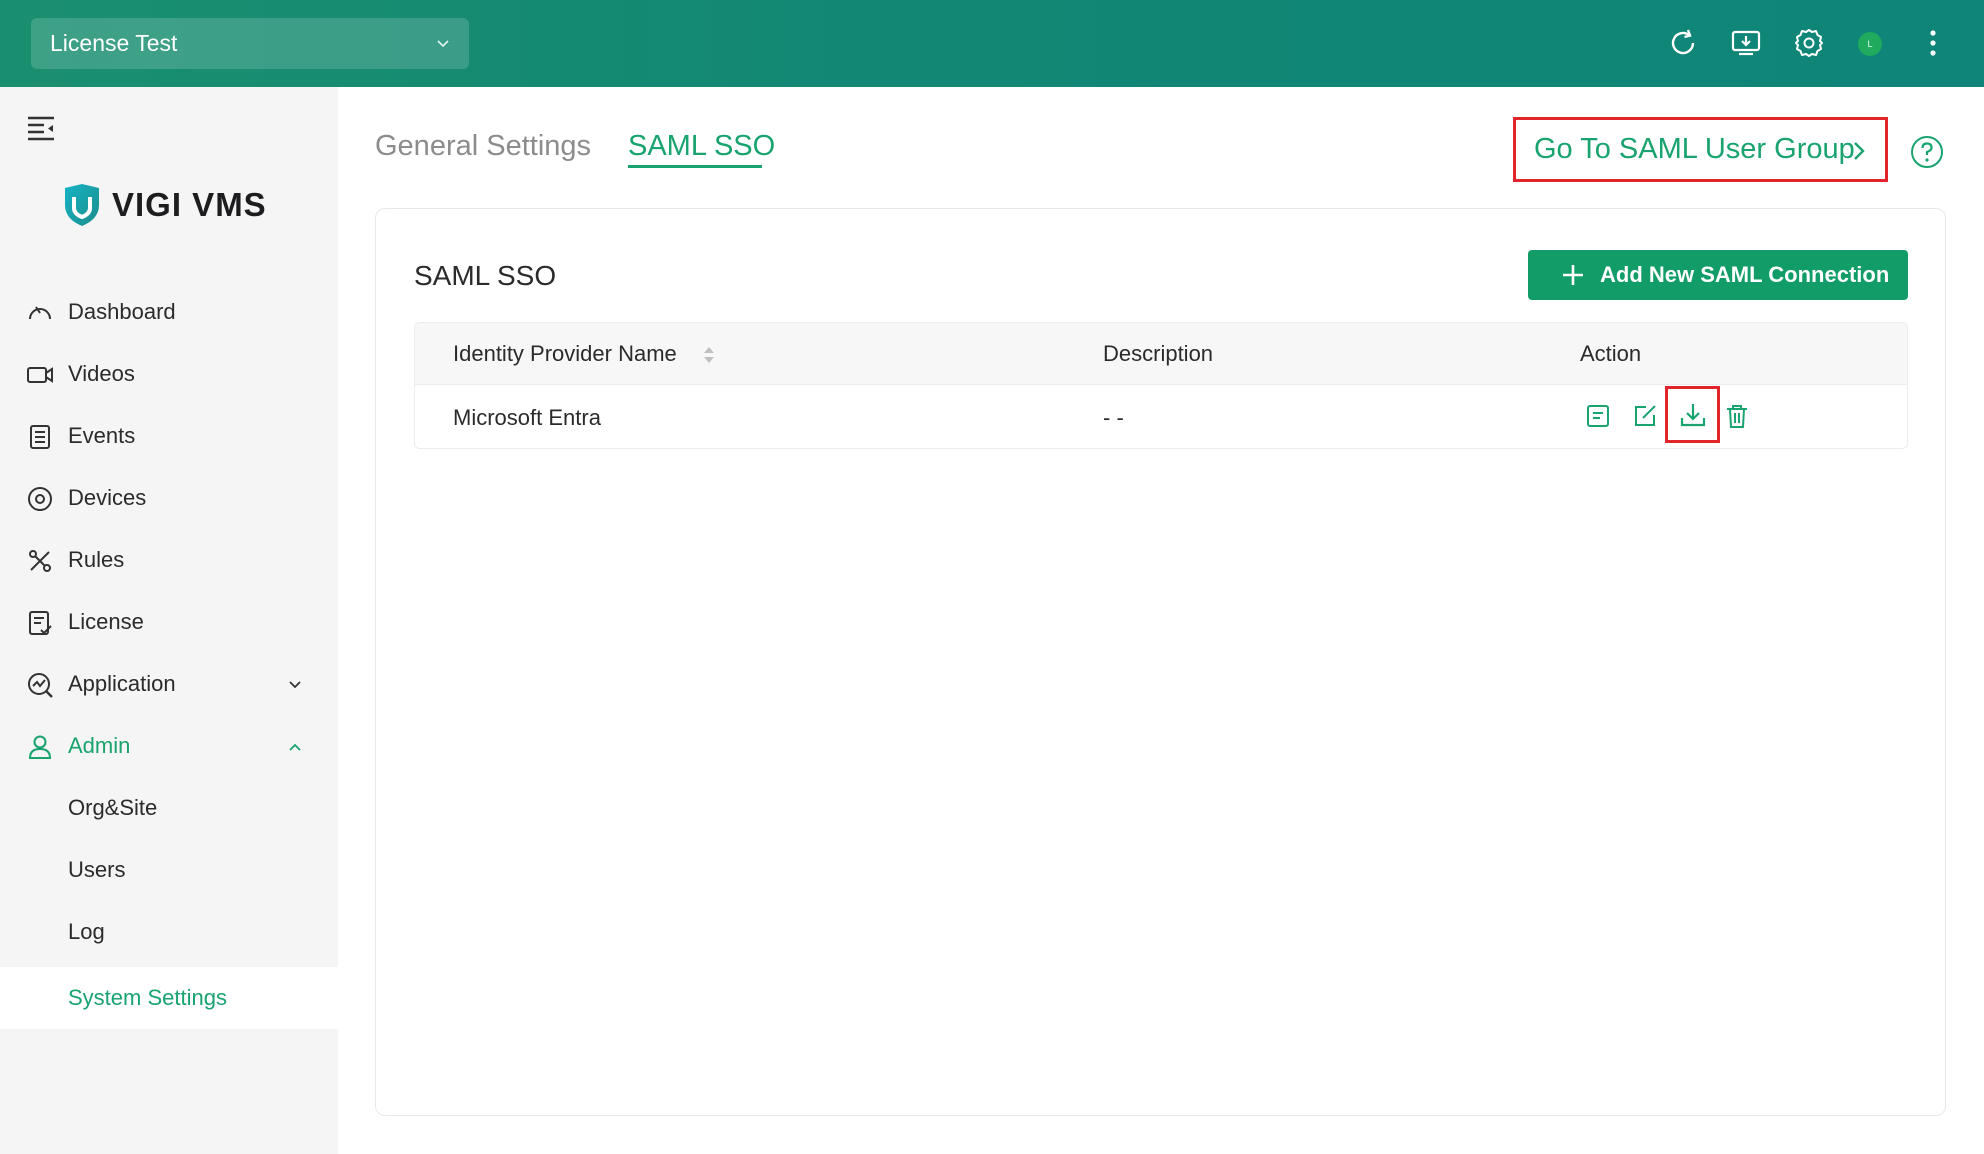 Image resolution: width=1984 pixels, height=1154 pixels. Describe the element at coordinates (1598, 416) in the screenshot. I see `view-details-icon` at that location.